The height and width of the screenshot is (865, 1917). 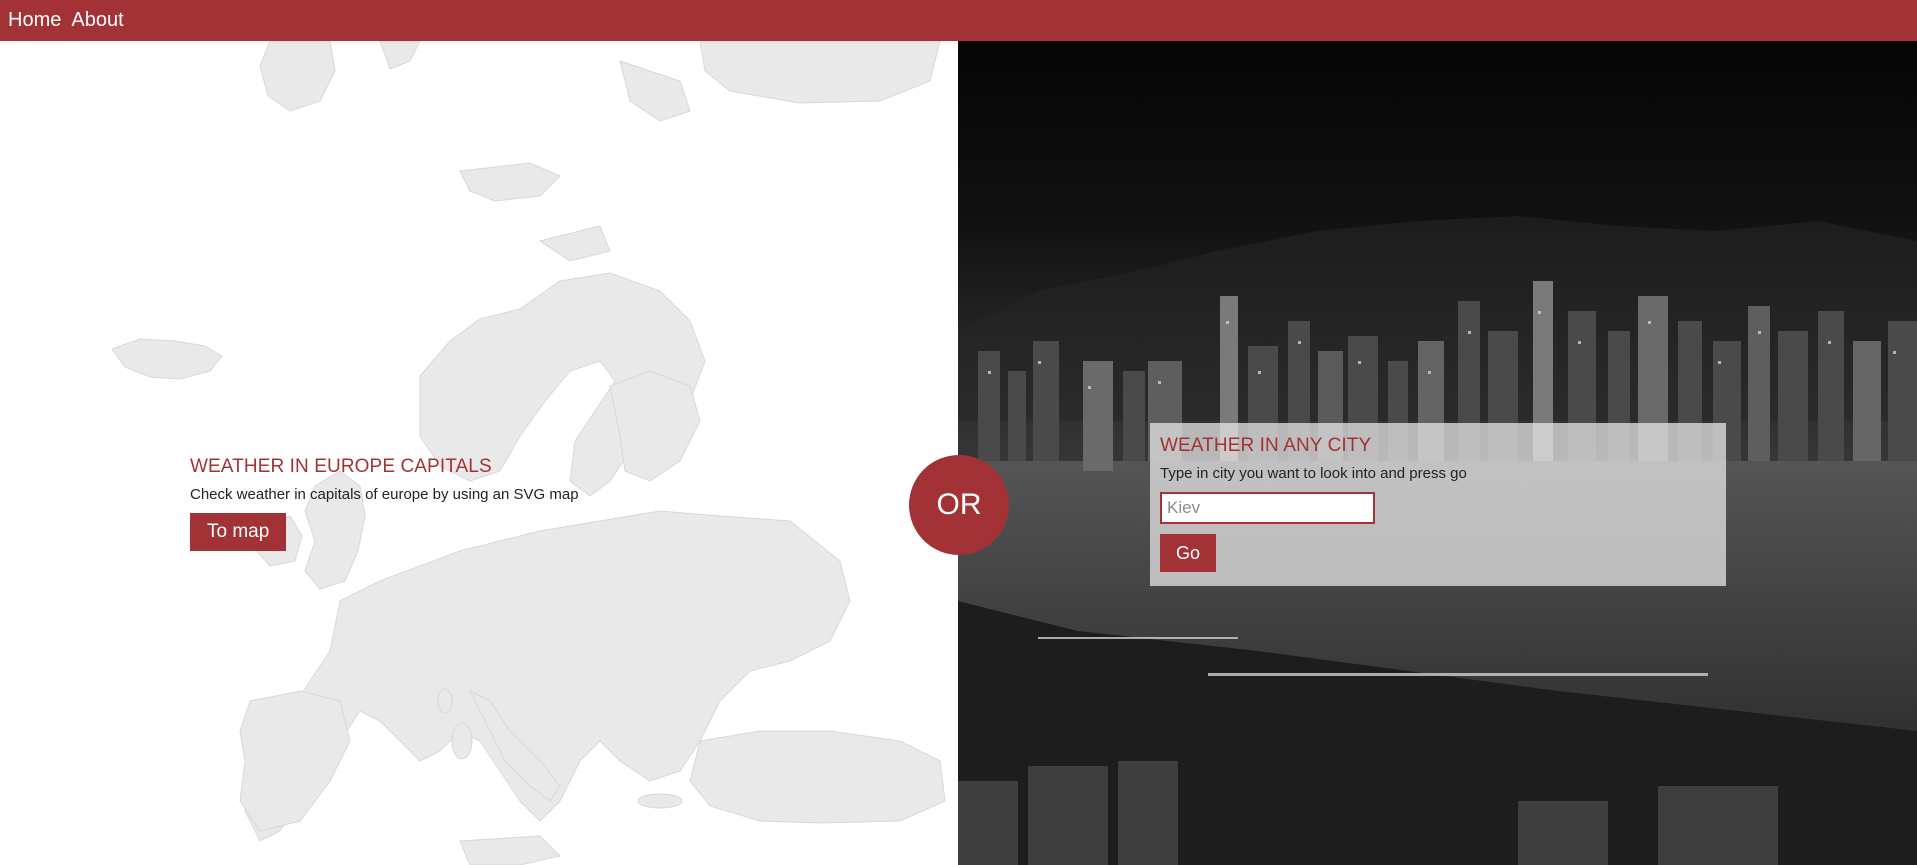 What do you see at coordinates (1267, 508) in the screenshot?
I see `city-search-input` at bounding box center [1267, 508].